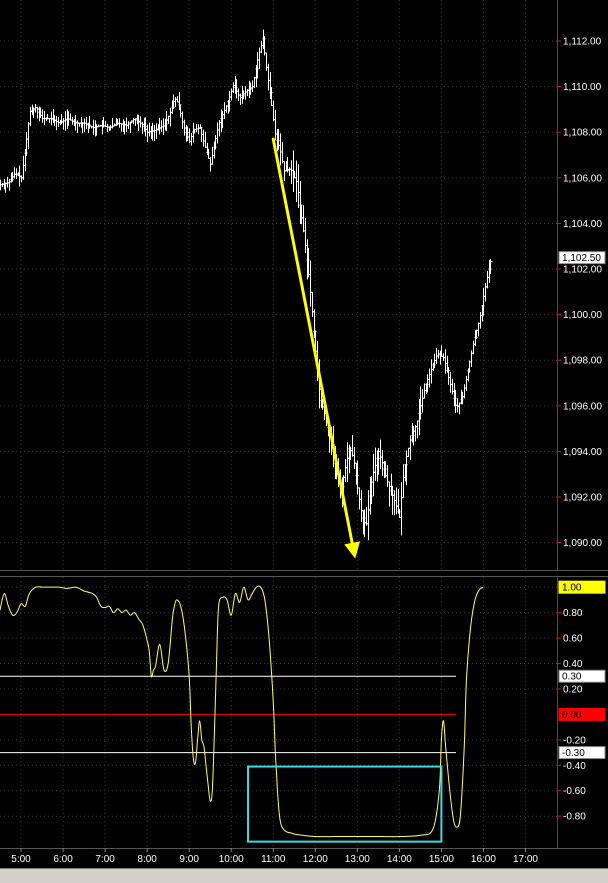 The image size is (608, 883). I want to click on level-tag: -0.30, so click(573, 753).